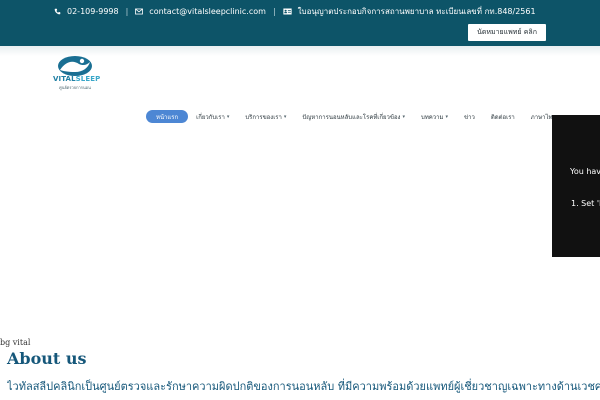 Image resolution: width=600 pixels, height=400 pixels. Describe the element at coordinates (57, 11) in the screenshot. I see `phone-icon` at that location.